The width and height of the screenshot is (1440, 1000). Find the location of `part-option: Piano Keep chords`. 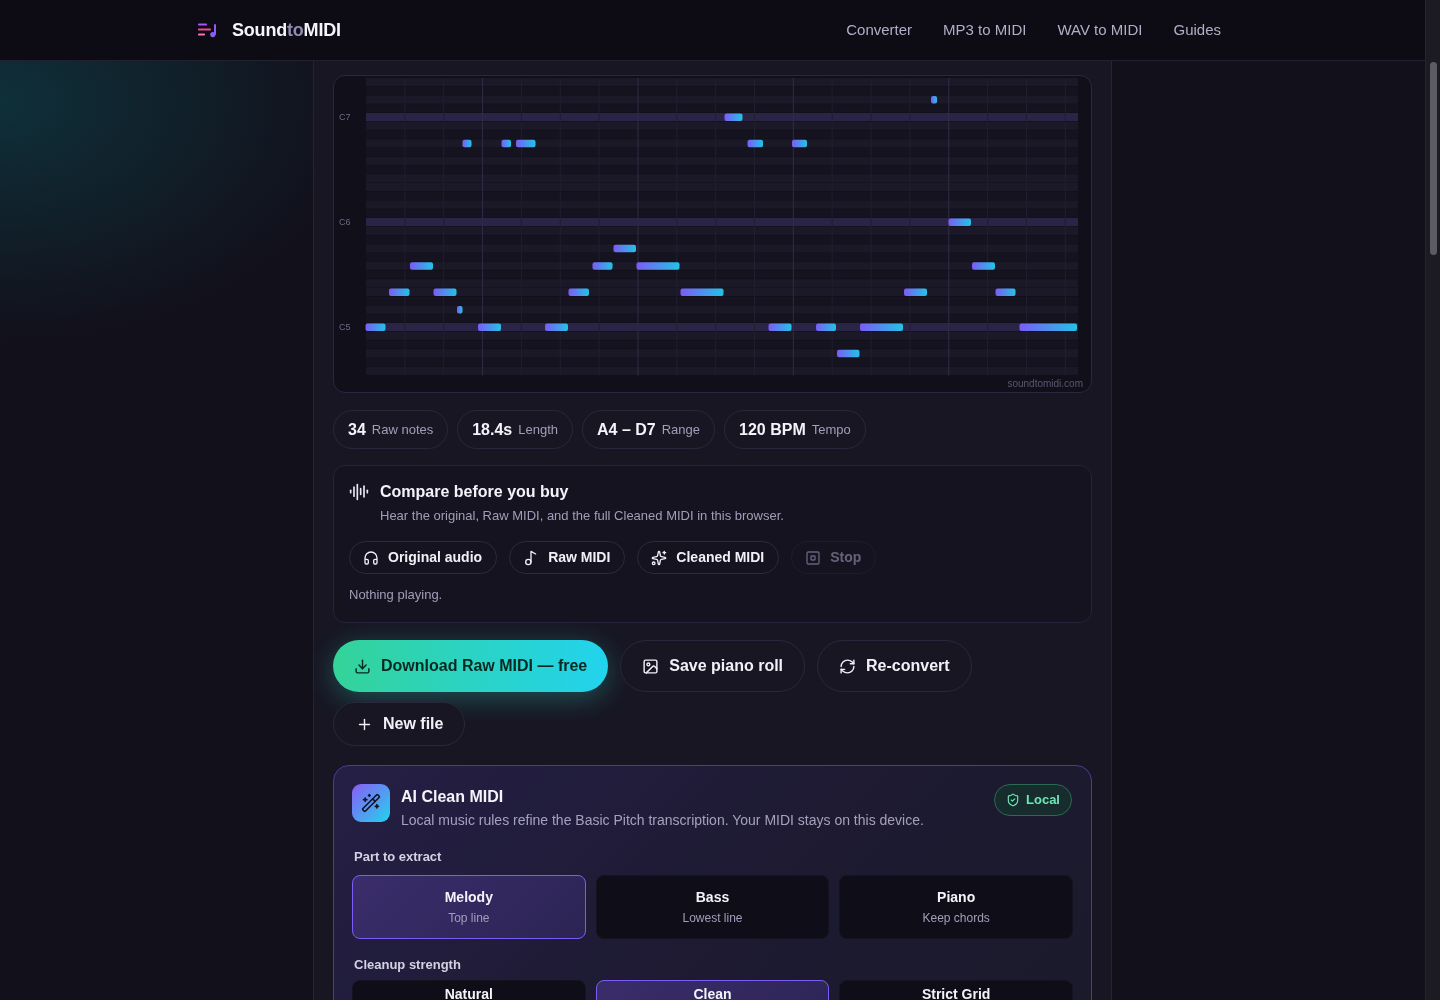

part-option: Piano Keep chords is located at coordinates (956, 907).